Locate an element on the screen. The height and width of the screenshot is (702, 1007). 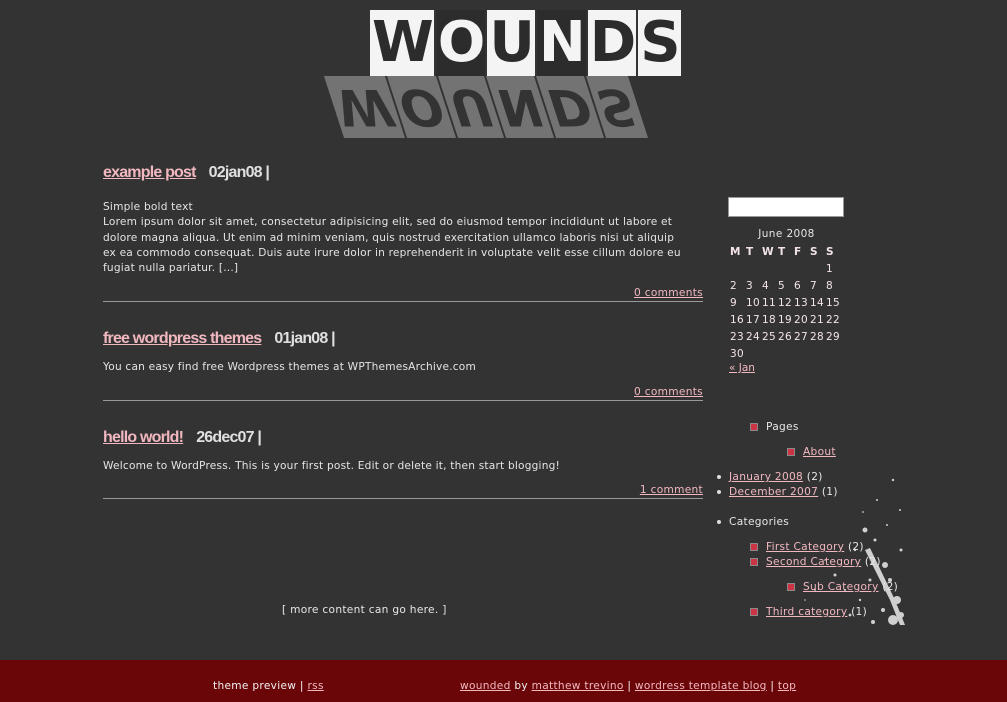
wounded-link: wounded is located at coordinates (485, 686).